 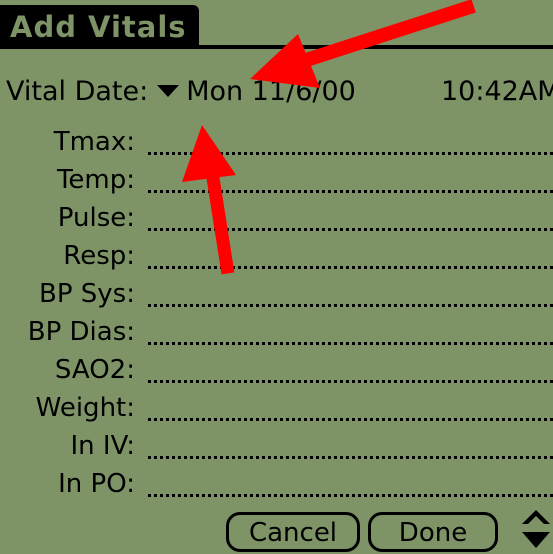 What do you see at coordinates (276, 47) in the screenshot?
I see `title-rule` at bounding box center [276, 47].